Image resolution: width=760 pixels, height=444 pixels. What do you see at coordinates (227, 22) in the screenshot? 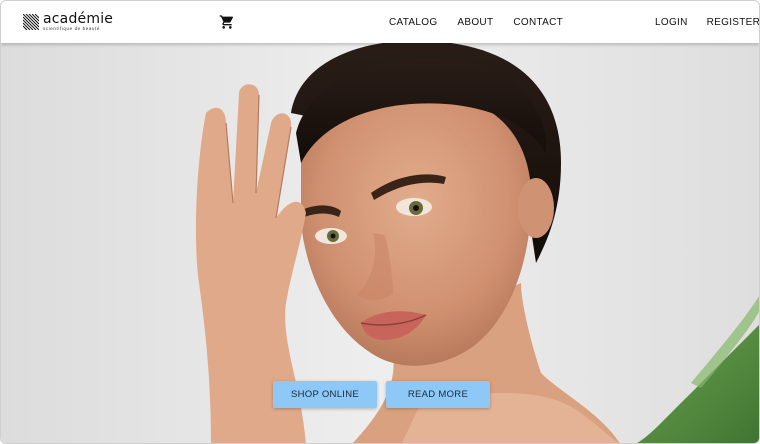
I see `shopping-cart-icon` at bounding box center [227, 22].